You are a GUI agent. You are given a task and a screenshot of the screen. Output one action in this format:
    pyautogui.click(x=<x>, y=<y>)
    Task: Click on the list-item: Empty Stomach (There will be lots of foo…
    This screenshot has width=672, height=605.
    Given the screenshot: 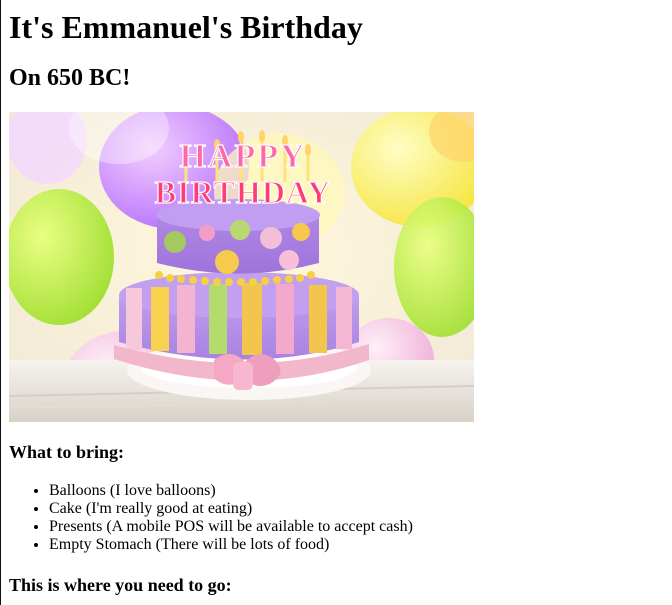 What is the action you would take?
    pyautogui.click(x=231, y=545)
    